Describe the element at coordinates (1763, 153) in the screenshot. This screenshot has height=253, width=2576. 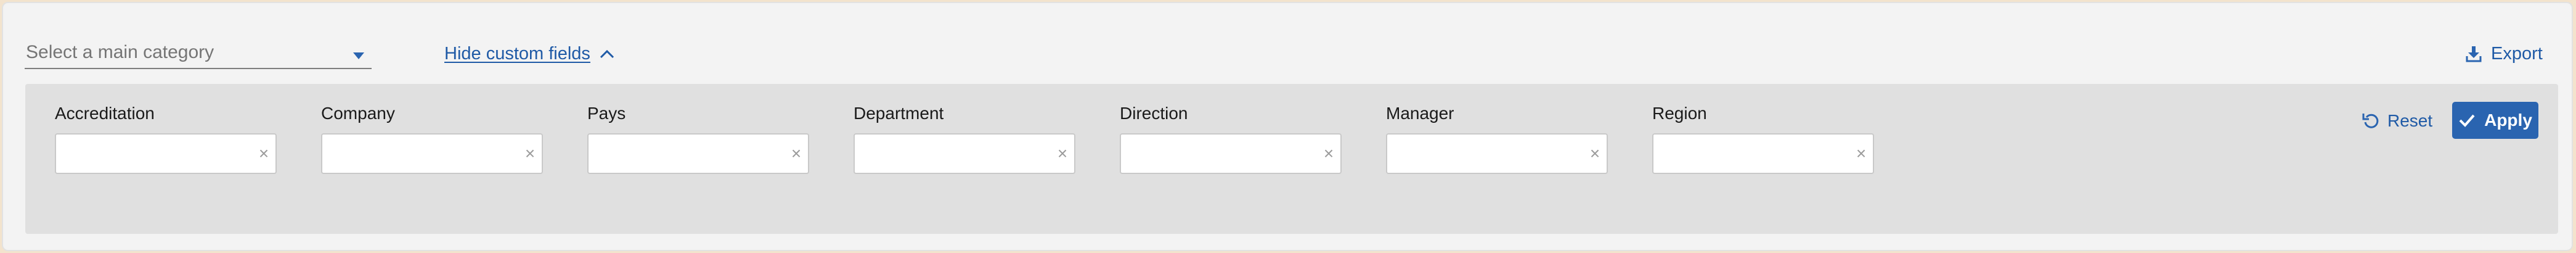
I see `region-input: ×` at that location.